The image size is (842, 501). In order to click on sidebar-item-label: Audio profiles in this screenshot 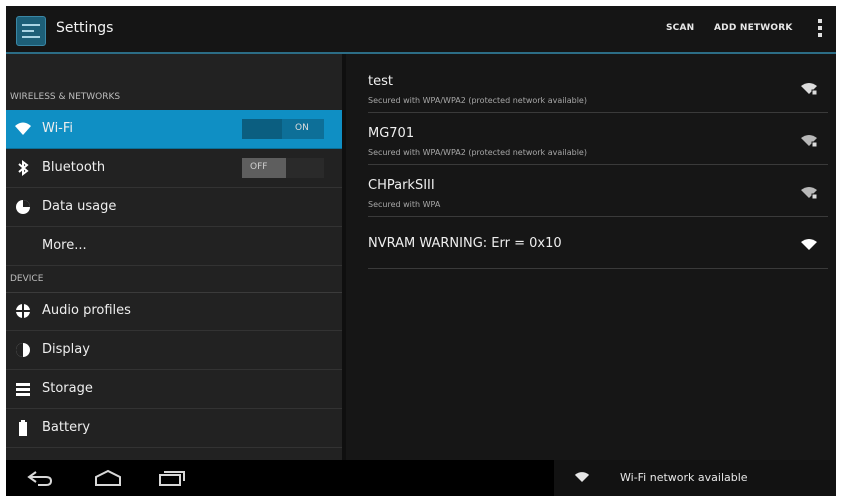, I will do `click(86, 310)`.